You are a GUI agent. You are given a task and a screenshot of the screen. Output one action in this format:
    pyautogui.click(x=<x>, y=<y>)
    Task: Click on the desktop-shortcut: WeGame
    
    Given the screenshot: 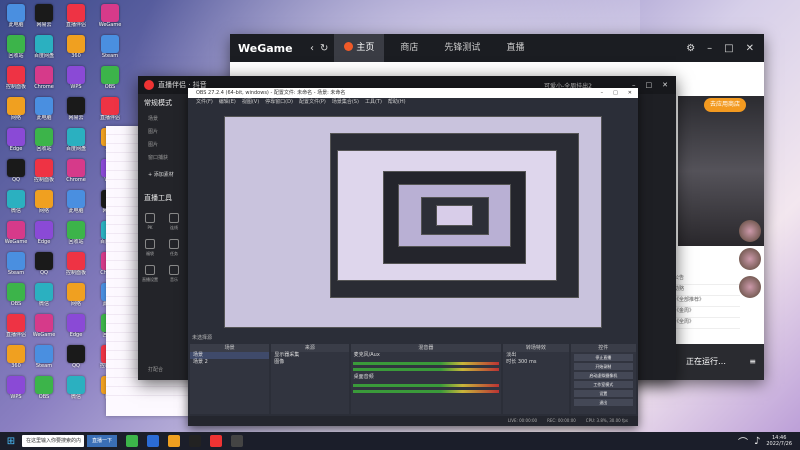 What is the action you would take?
    pyautogui.click(x=16, y=238)
    